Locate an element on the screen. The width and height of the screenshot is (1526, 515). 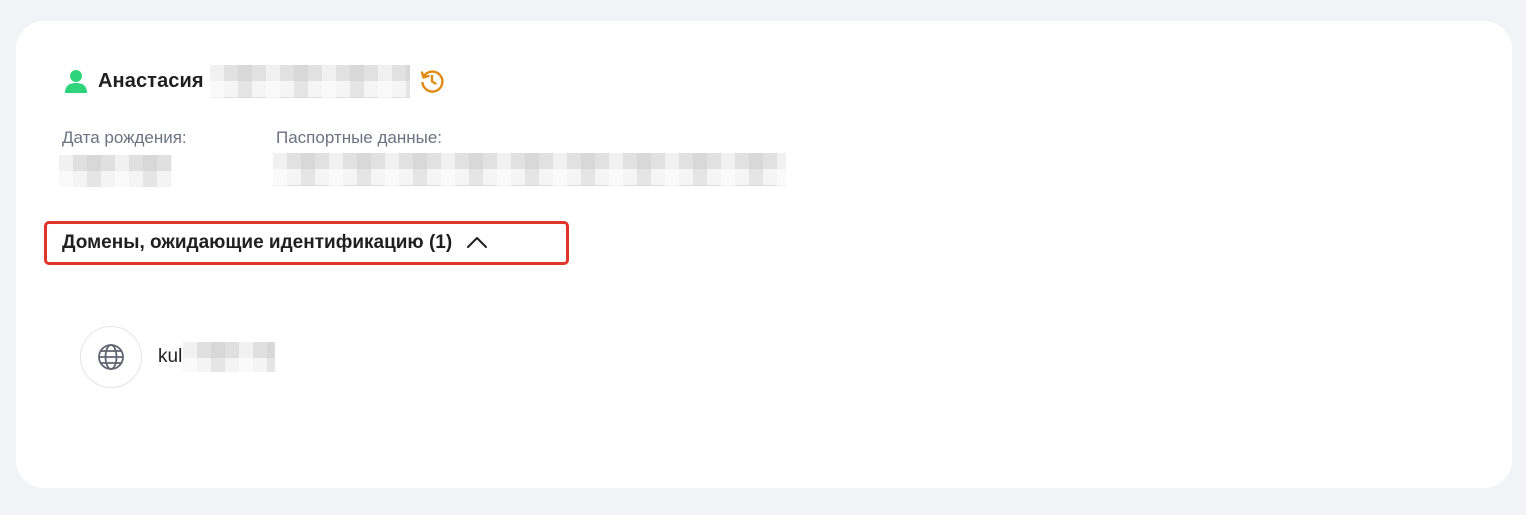
chevron-up-icon is located at coordinates (477, 243).